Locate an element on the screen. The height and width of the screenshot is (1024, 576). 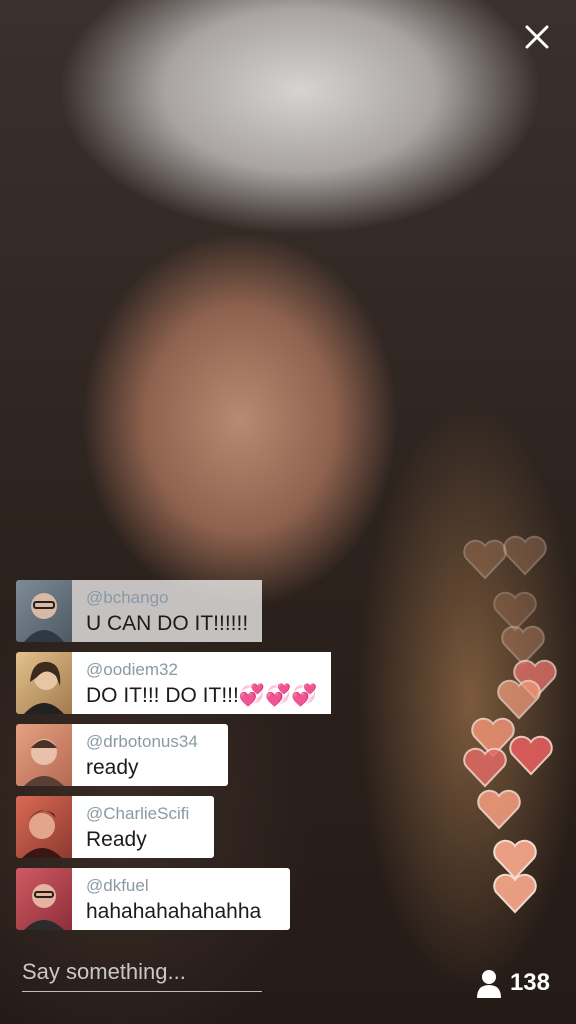
close-button is located at coordinates (537, 37).